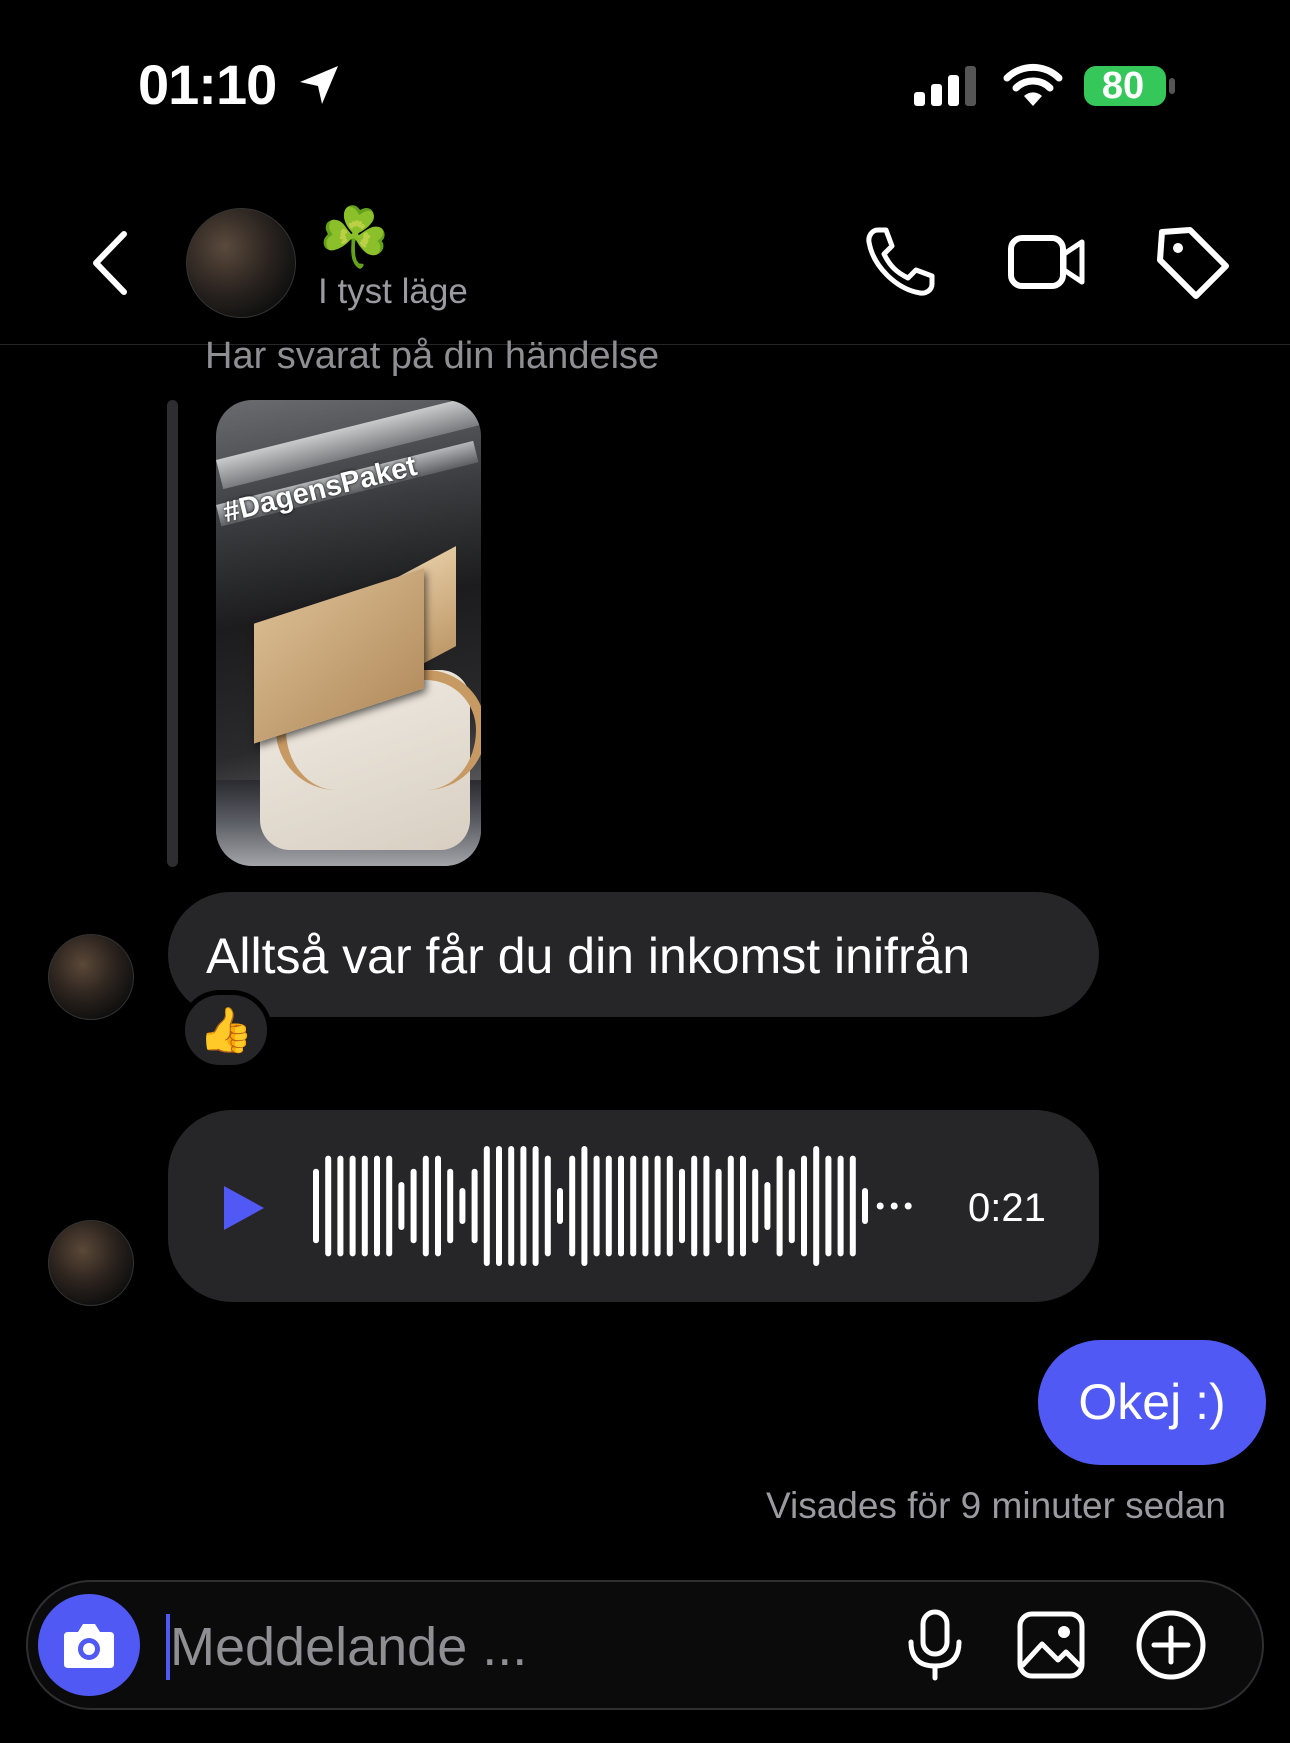 This screenshot has width=1290, height=1743. What do you see at coordinates (207, 84) in the screenshot?
I see `status-time: 01:10` at bounding box center [207, 84].